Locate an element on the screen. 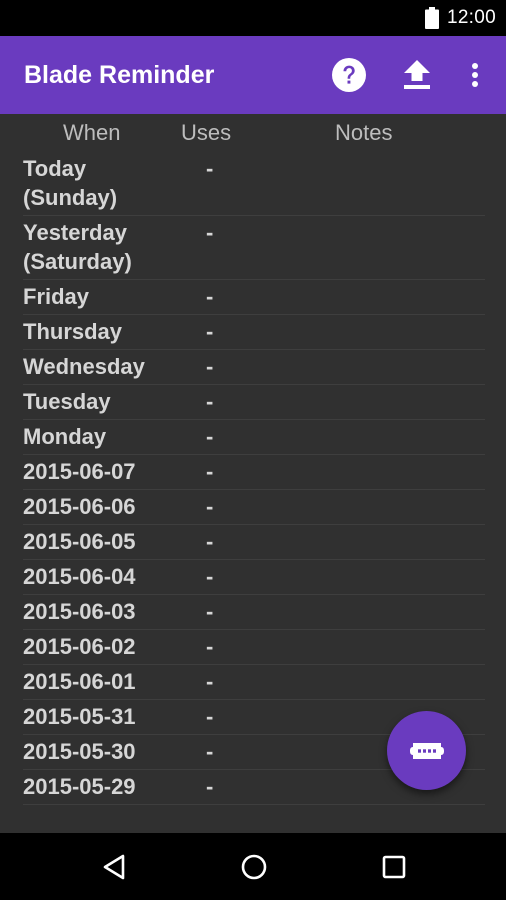  help-icon is located at coordinates (349, 75).